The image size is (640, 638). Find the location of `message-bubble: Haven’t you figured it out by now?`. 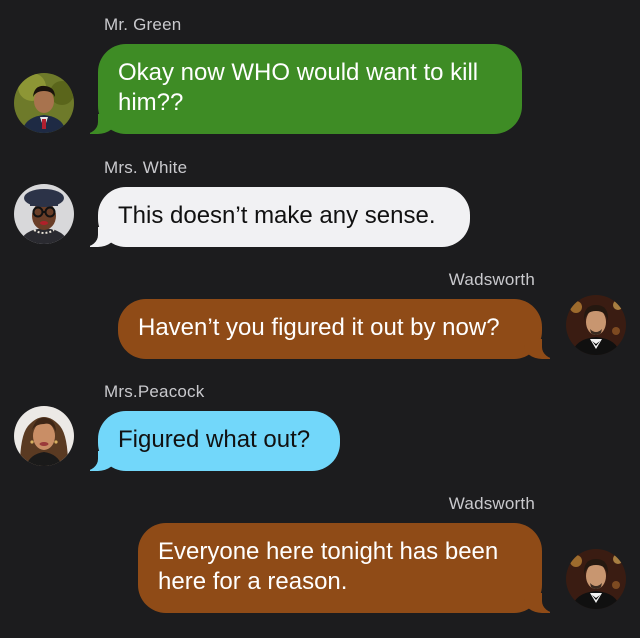

message-bubble: Haven’t you figured it out by now? is located at coordinates (337, 329).